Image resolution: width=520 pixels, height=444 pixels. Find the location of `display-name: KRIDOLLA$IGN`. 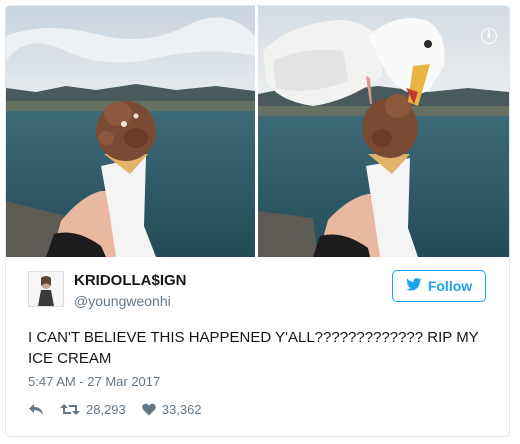

display-name: KRIDOLLA$IGN is located at coordinates (130, 280).